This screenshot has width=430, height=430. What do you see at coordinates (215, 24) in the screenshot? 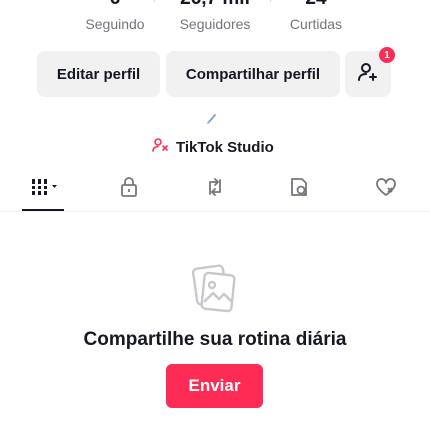
I see `followers-label: Seguidores` at bounding box center [215, 24].